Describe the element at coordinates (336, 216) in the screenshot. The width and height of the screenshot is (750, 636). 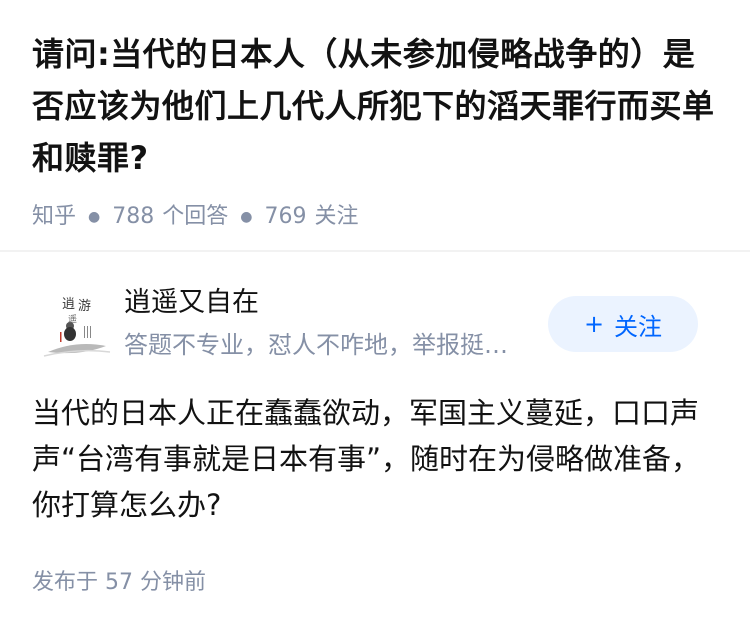
I see `follow-count-label: 关注` at that location.